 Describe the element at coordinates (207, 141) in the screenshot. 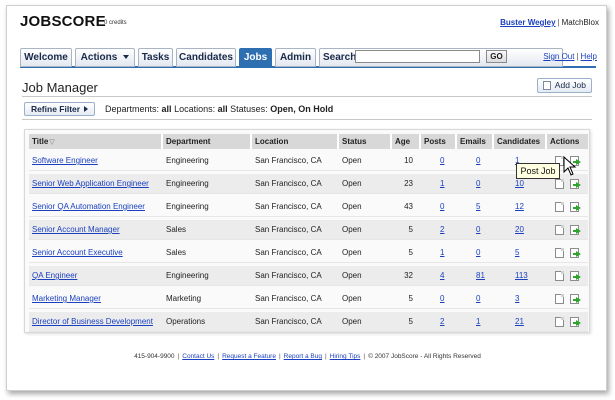

I see `col-department: Department` at that location.